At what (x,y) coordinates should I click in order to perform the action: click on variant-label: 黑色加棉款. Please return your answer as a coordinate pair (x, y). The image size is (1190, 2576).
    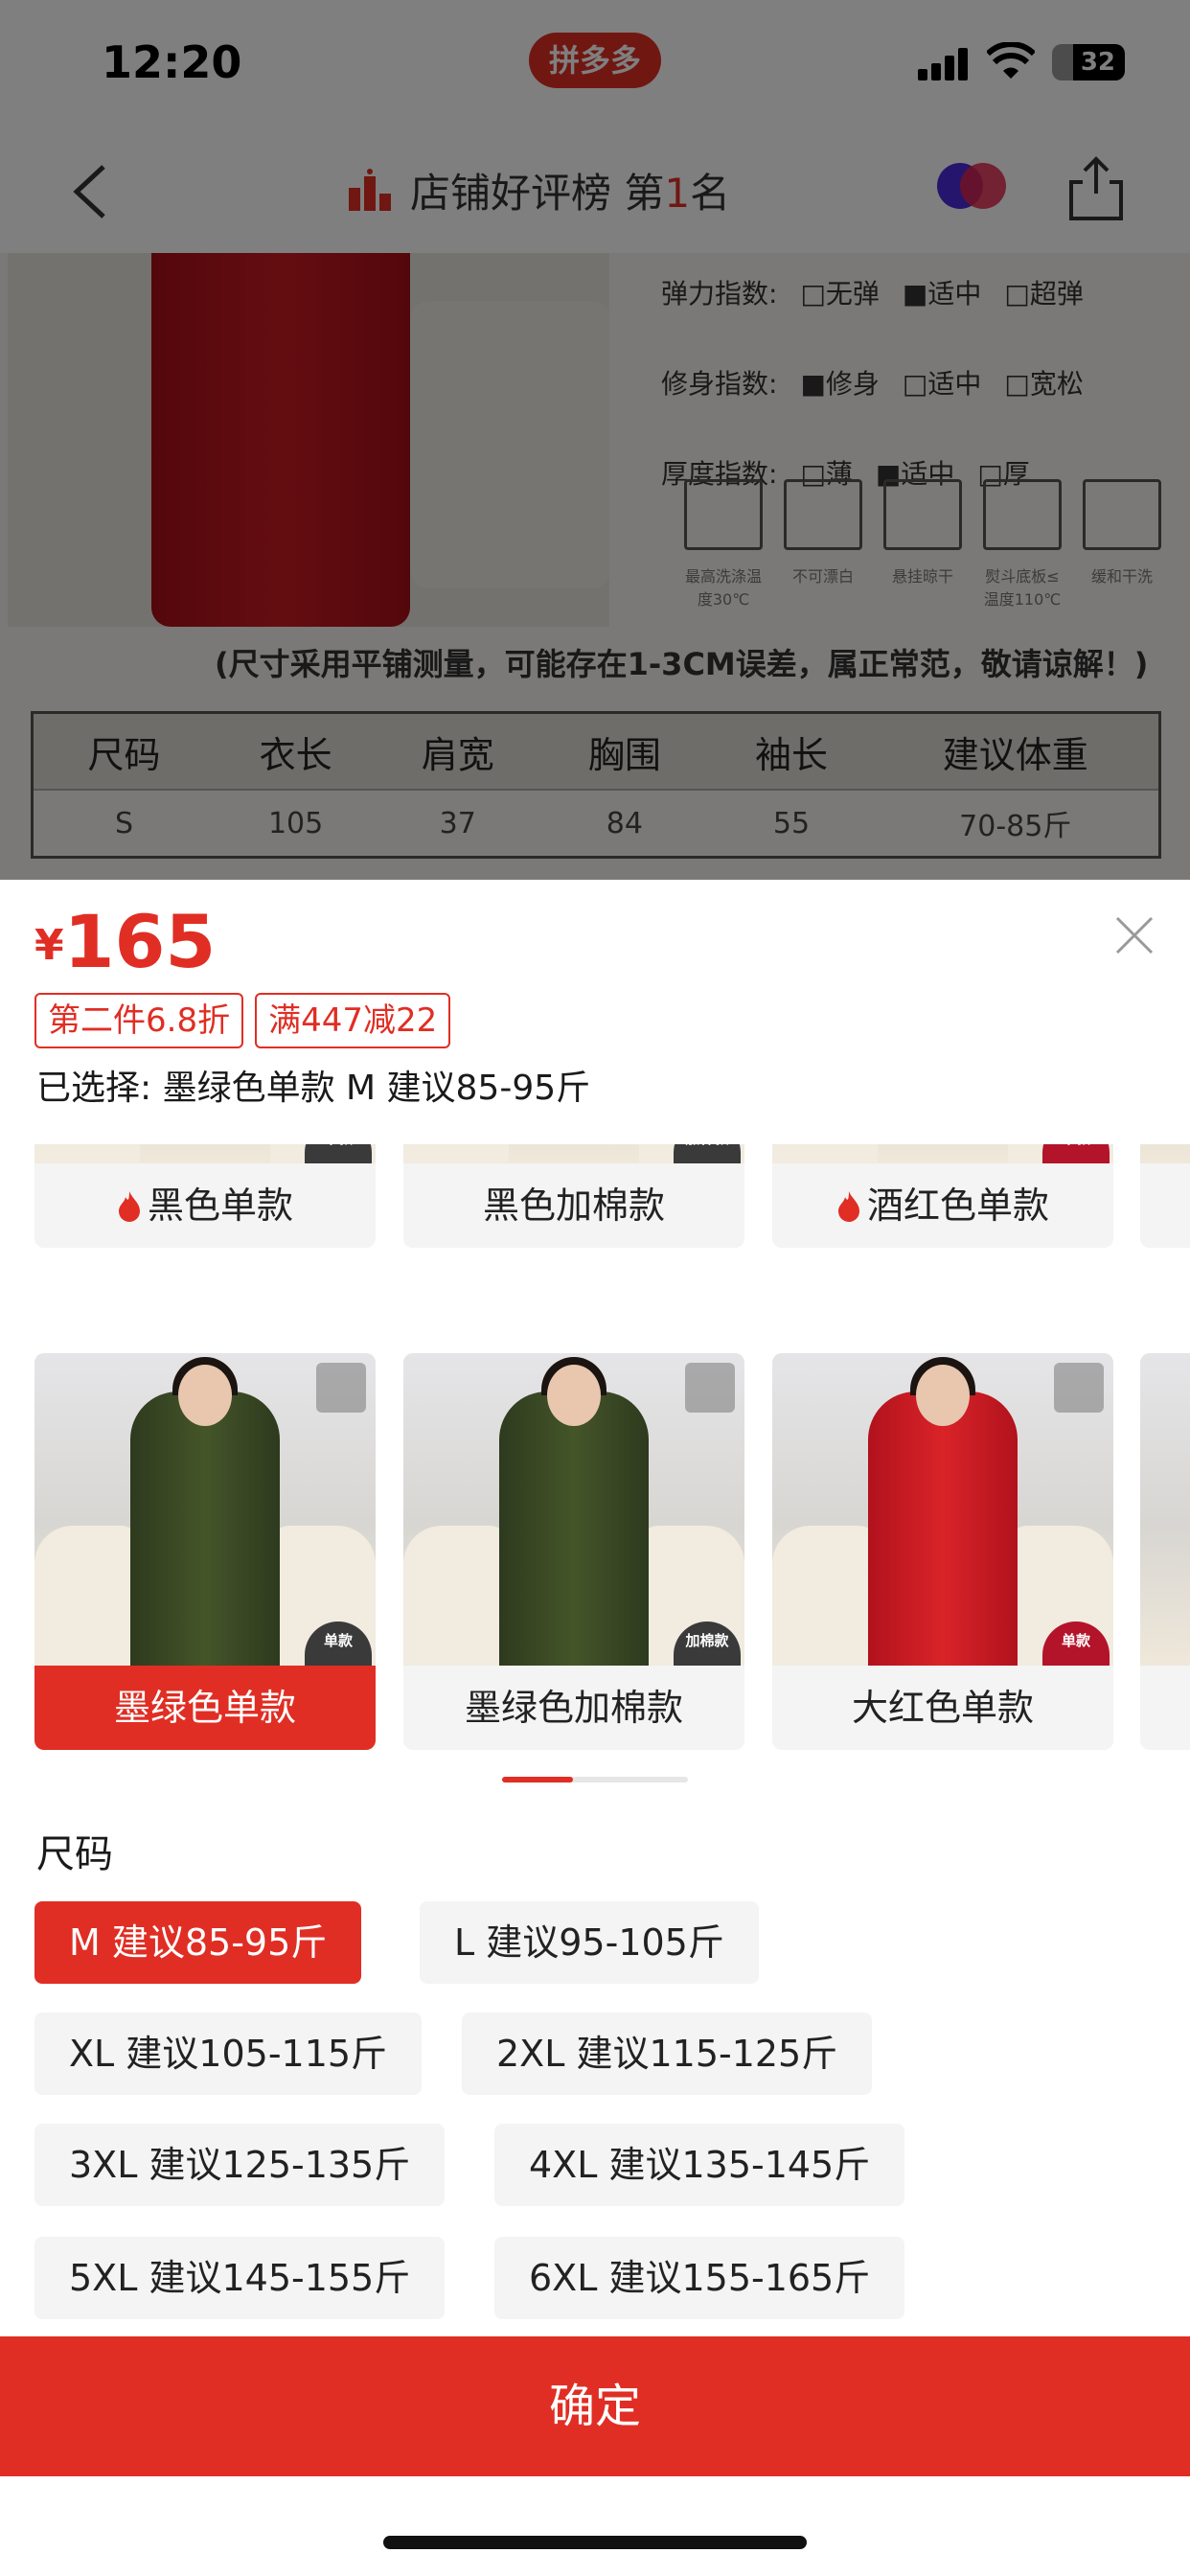
    Looking at the image, I should click on (574, 1205).